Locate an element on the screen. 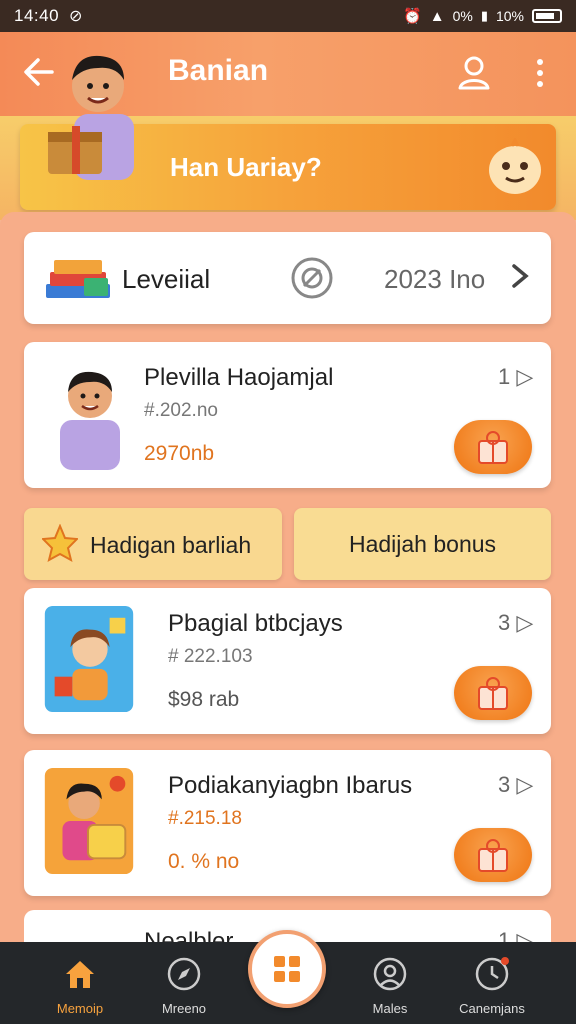  nav-label: Memoip is located at coordinates (80, 1008).